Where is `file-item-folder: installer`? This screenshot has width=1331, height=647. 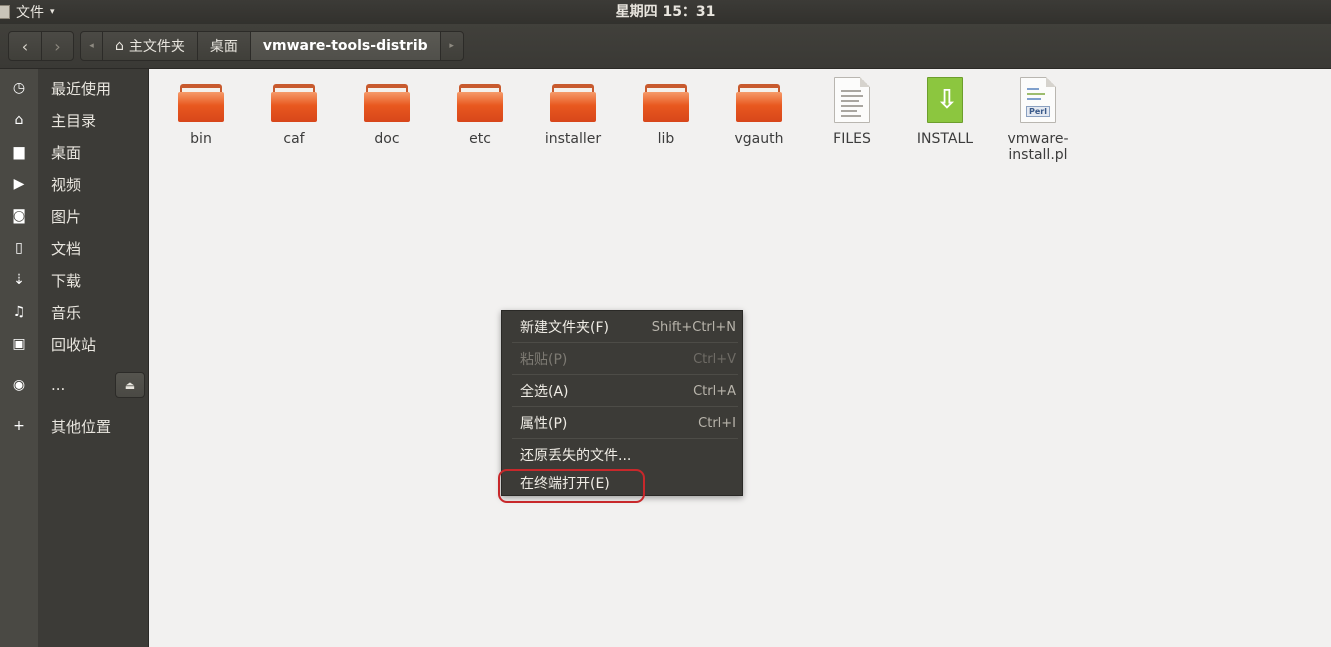
file-item-folder: installer is located at coordinates (573, 111).